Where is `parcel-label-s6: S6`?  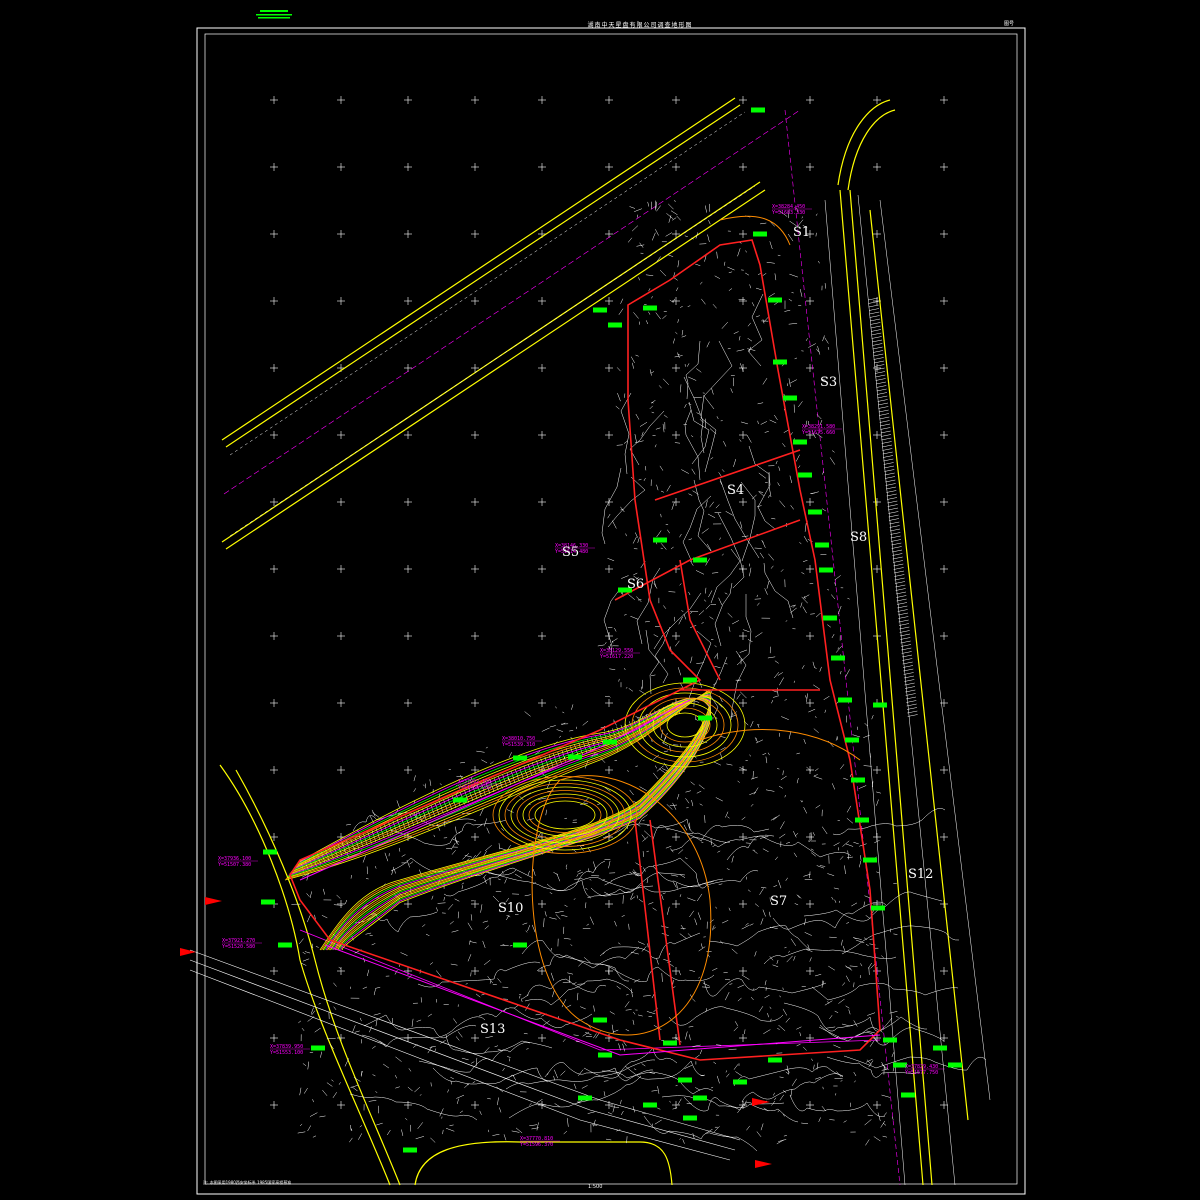
parcel-label-s6: S6 is located at coordinates (635, 584).